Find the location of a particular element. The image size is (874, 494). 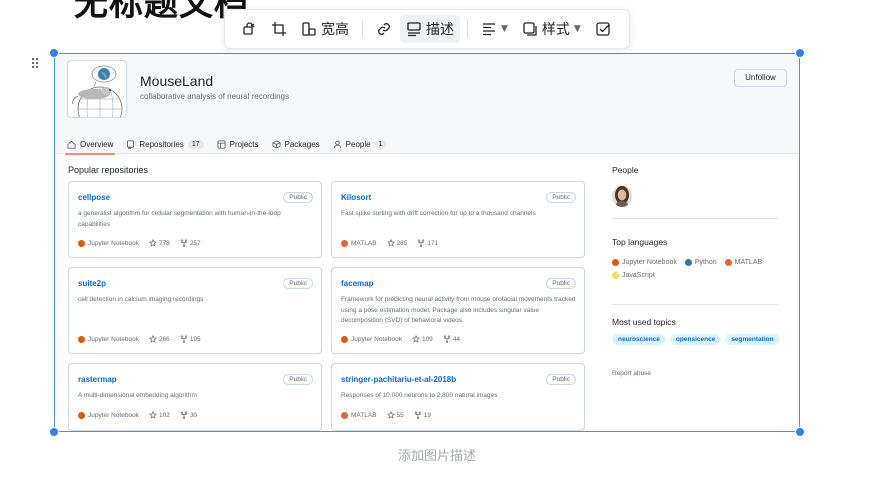

repo-link: rastermap is located at coordinates (97, 379).